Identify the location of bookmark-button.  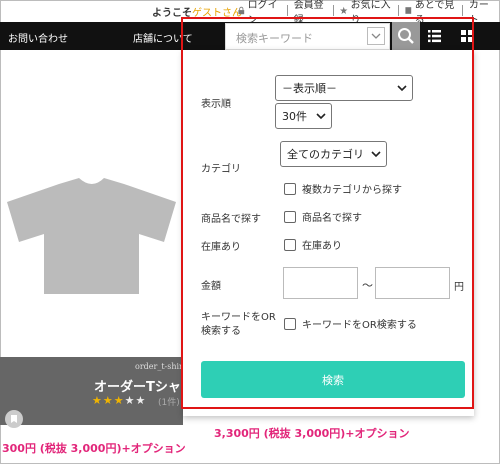
(14, 419).